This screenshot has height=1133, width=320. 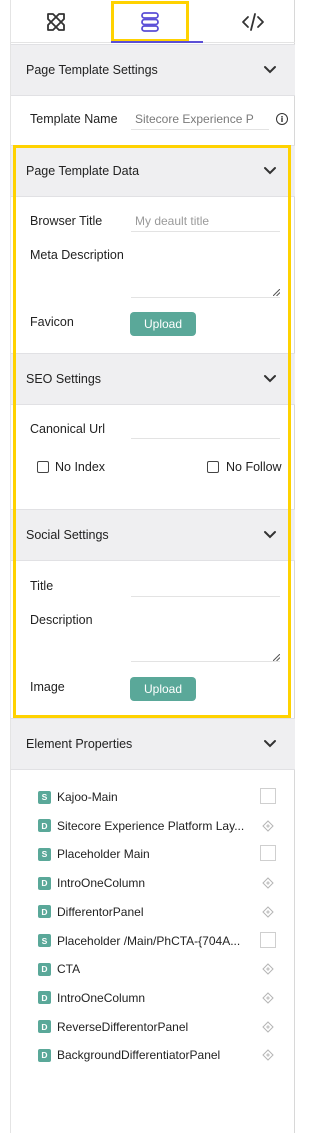 I want to click on browser-title-label: Browser Title, so click(x=66, y=221).